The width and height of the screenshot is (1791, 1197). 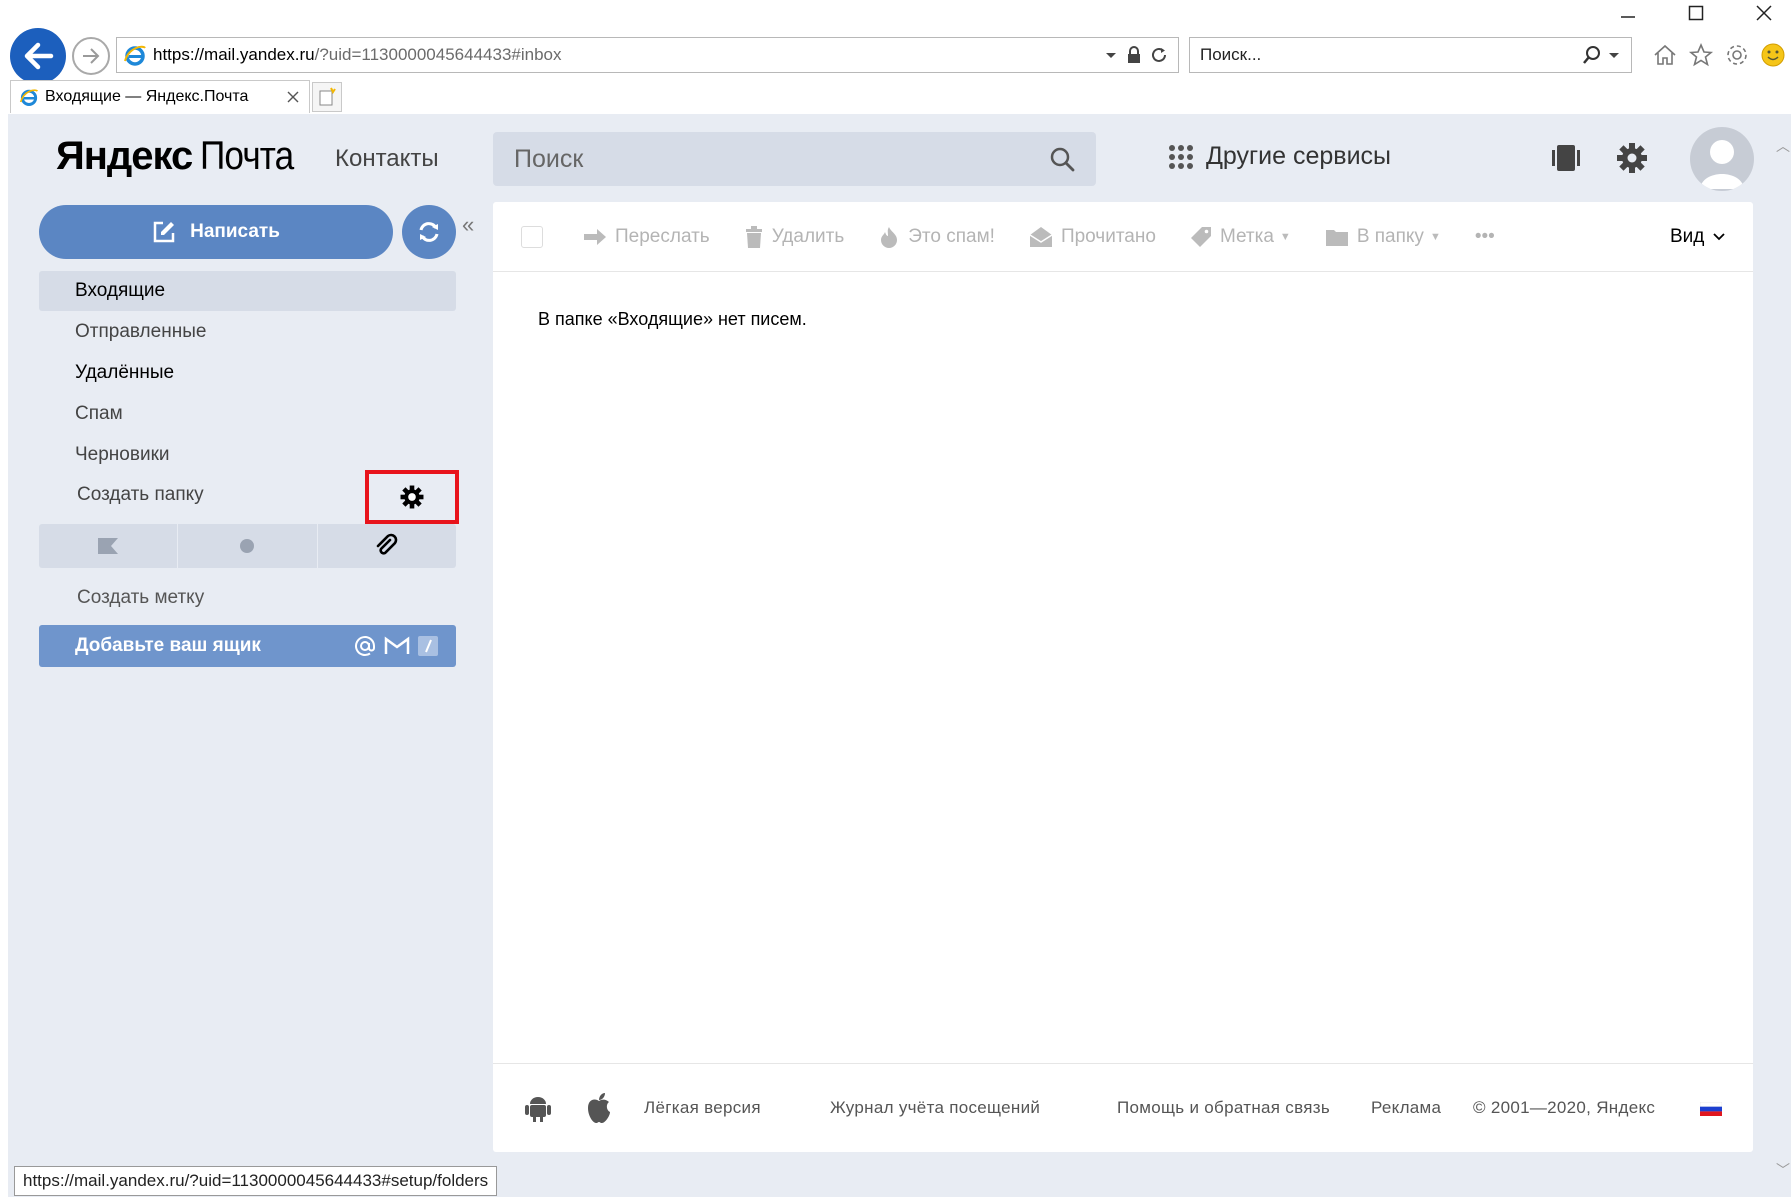 I want to click on delete-button: Удалить, so click(x=794, y=236).